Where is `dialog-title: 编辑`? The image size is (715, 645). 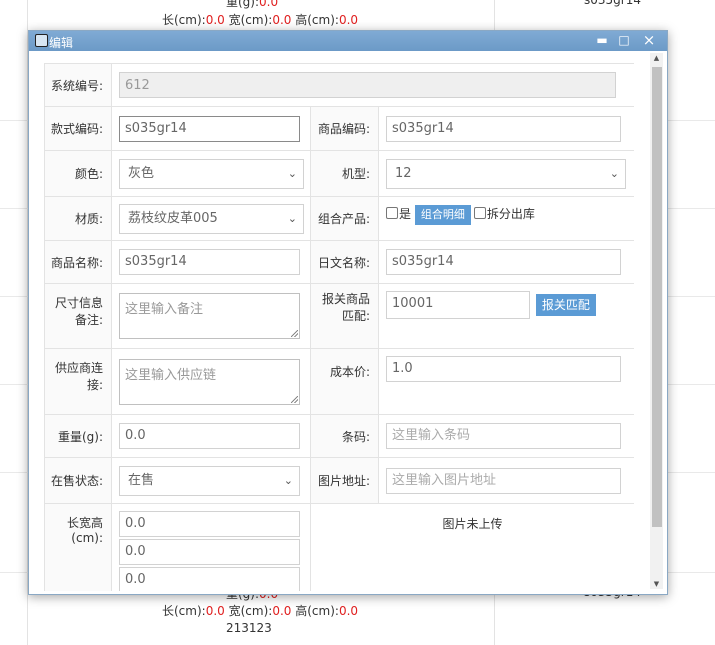 dialog-title: 编辑 is located at coordinates (61, 43).